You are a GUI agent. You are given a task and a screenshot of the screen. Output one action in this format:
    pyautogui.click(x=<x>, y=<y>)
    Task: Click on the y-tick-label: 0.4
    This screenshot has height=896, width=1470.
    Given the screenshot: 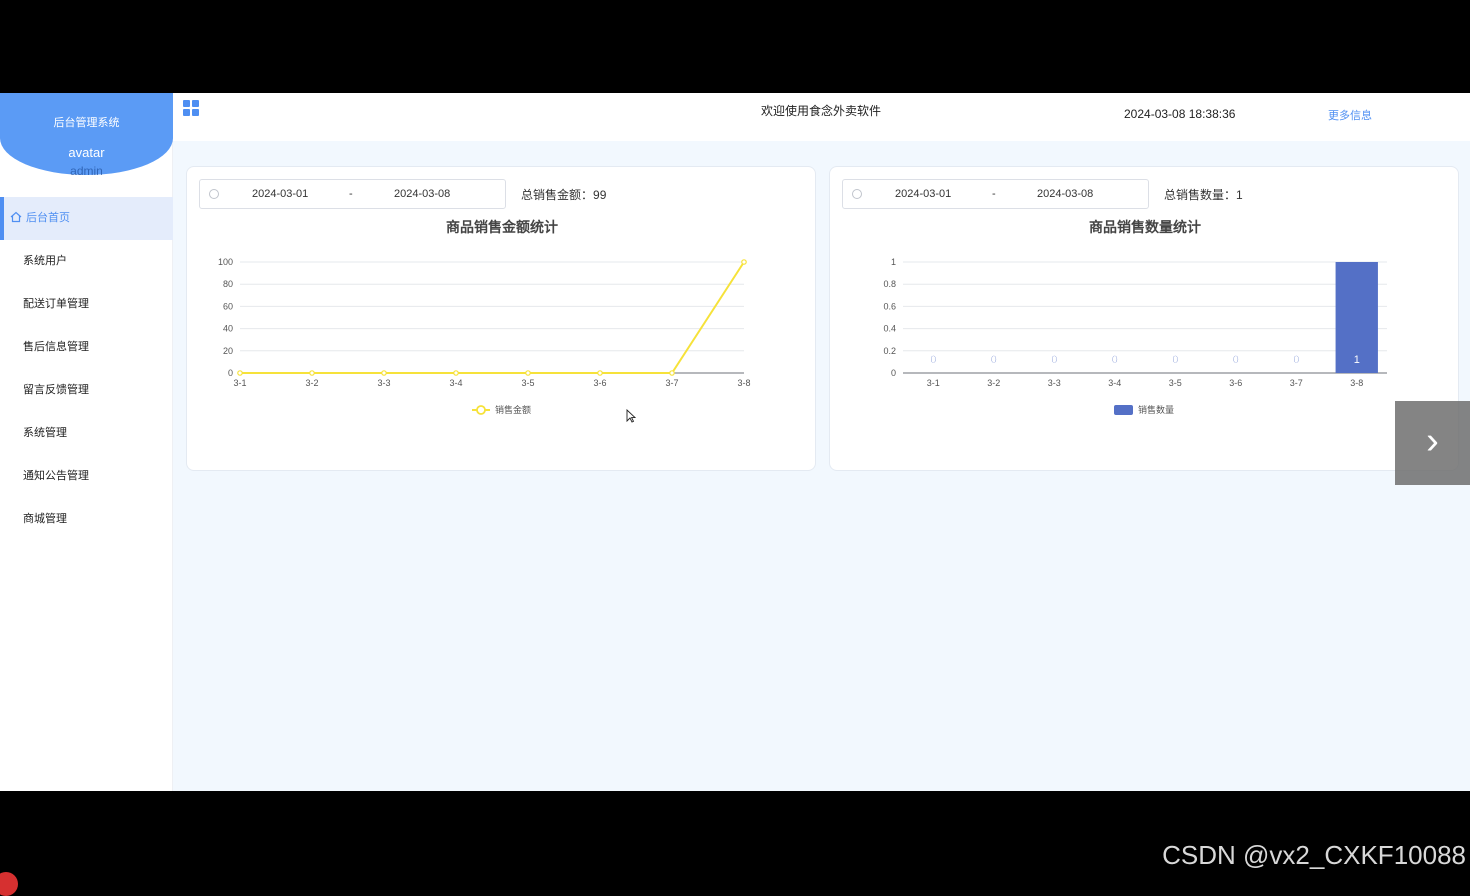 What is the action you would take?
    pyautogui.click(x=889, y=329)
    